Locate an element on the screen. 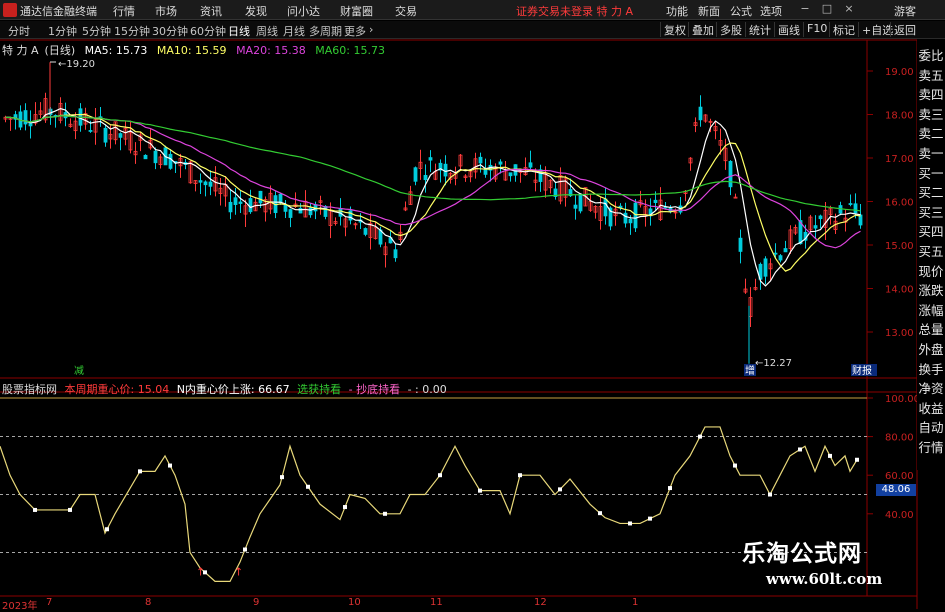 This screenshot has width=945, height=612. date-tick: 12 is located at coordinates (540, 602).